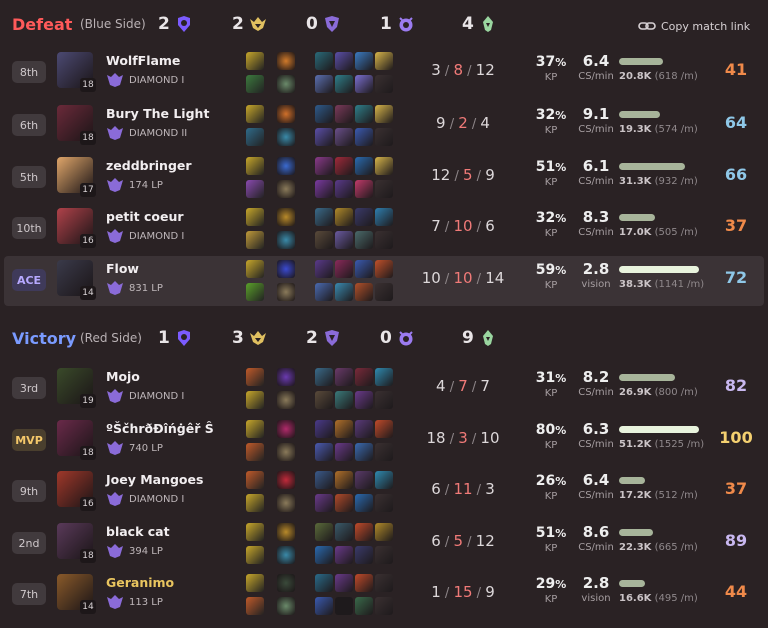 The image size is (768, 628). I want to click on player-name: ºŠčhrðĐîńġêř Ŝ, so click(160, 428).